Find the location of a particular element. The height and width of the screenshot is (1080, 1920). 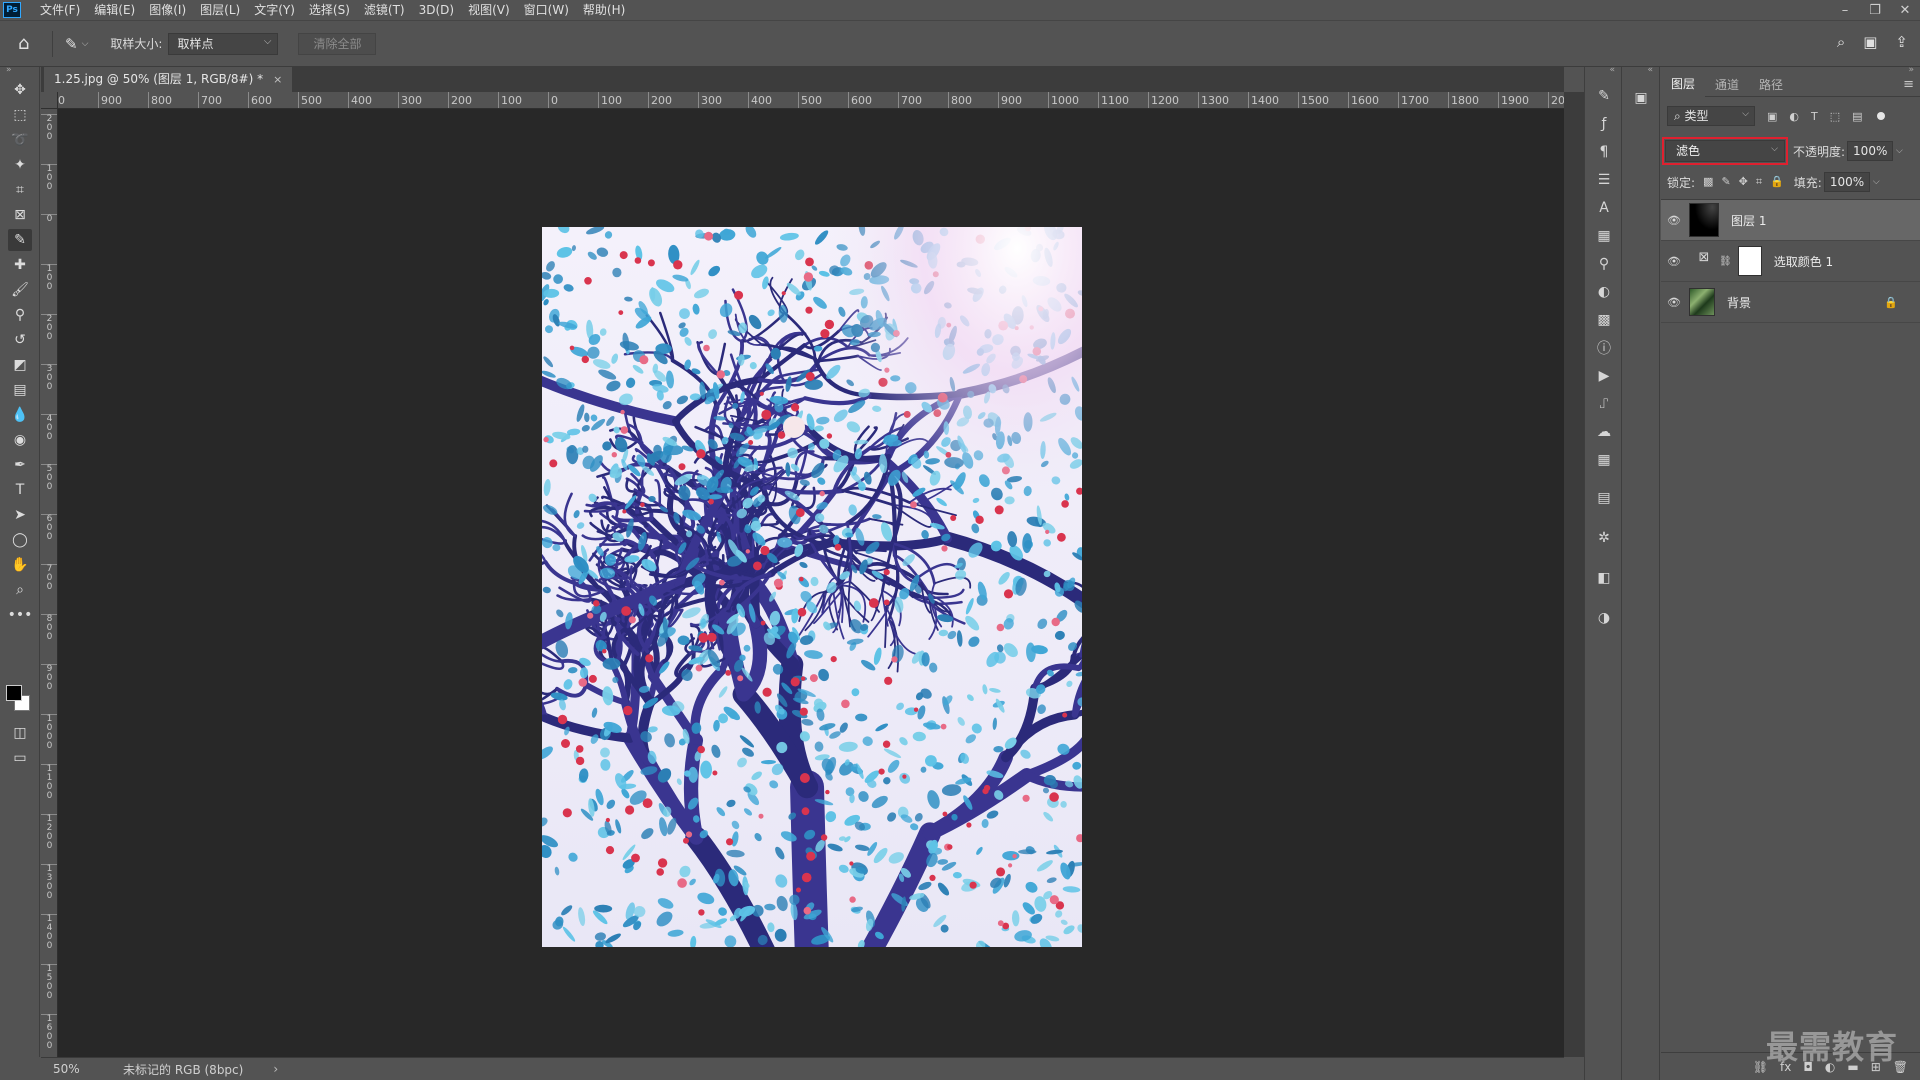

chevron-right-icon: › is located at coordinates (275, 1069).